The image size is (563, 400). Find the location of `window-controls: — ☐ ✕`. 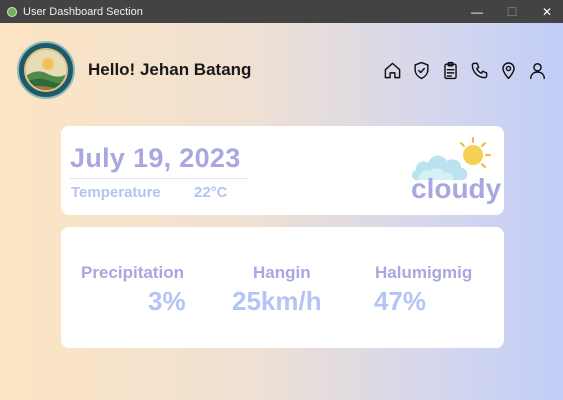

window-controls: — ☐ ✕ is located at coordinates (512, 11).